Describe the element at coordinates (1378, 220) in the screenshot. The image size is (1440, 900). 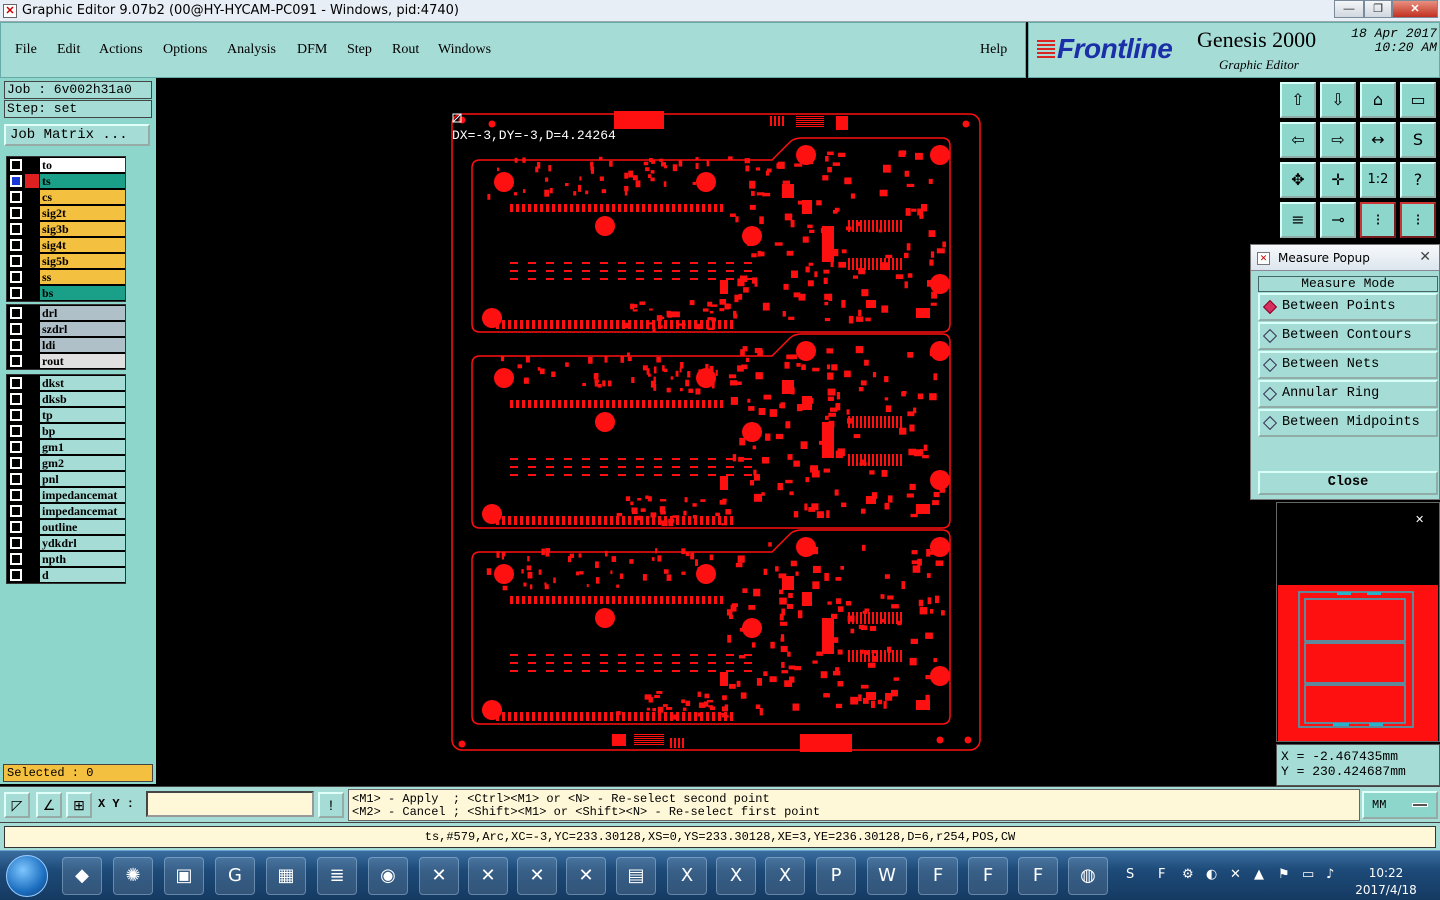
I see `layer-colors-icon: ⁝` at that location.